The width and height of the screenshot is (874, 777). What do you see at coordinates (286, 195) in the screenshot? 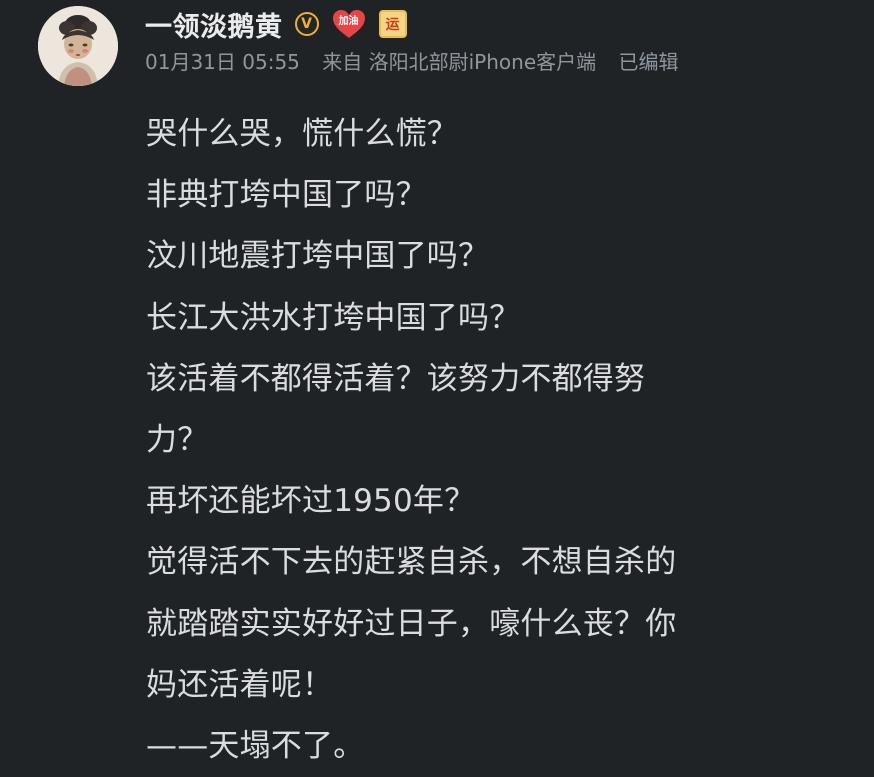
I see `post-line: 非典打垮中国了吗？` at bounding box center [286, 195].